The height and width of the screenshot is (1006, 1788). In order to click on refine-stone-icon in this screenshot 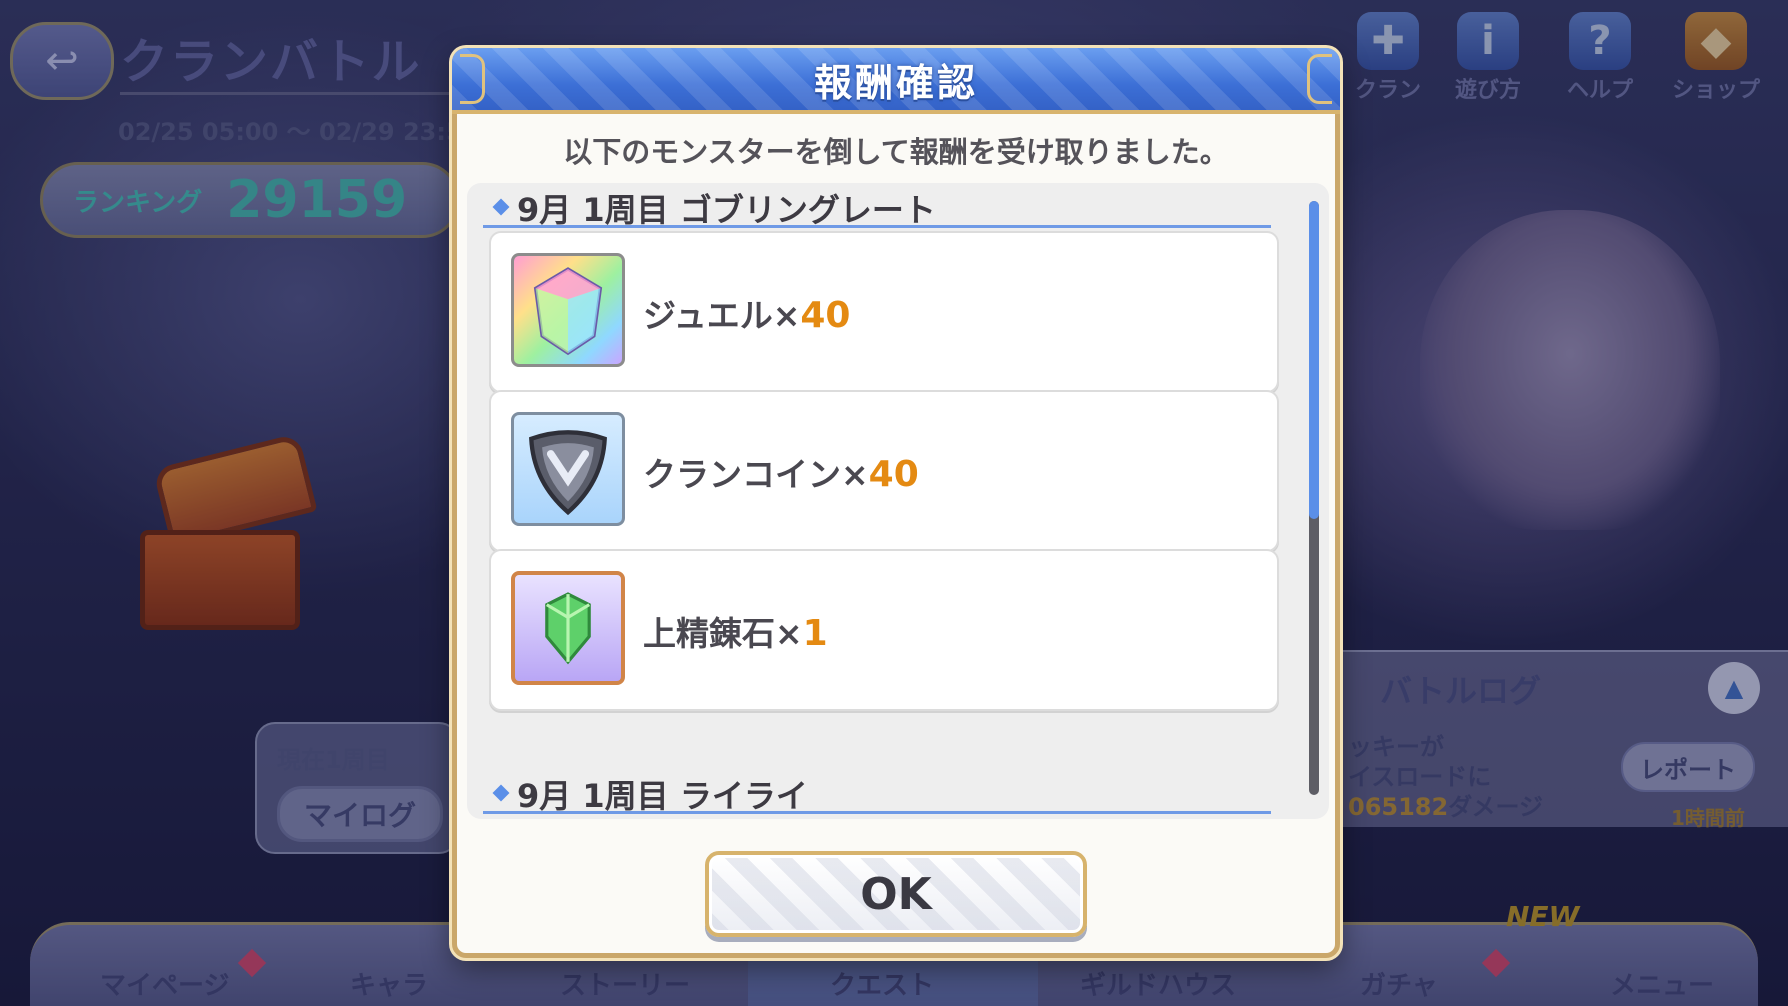, I will do `click(568, 628)`.